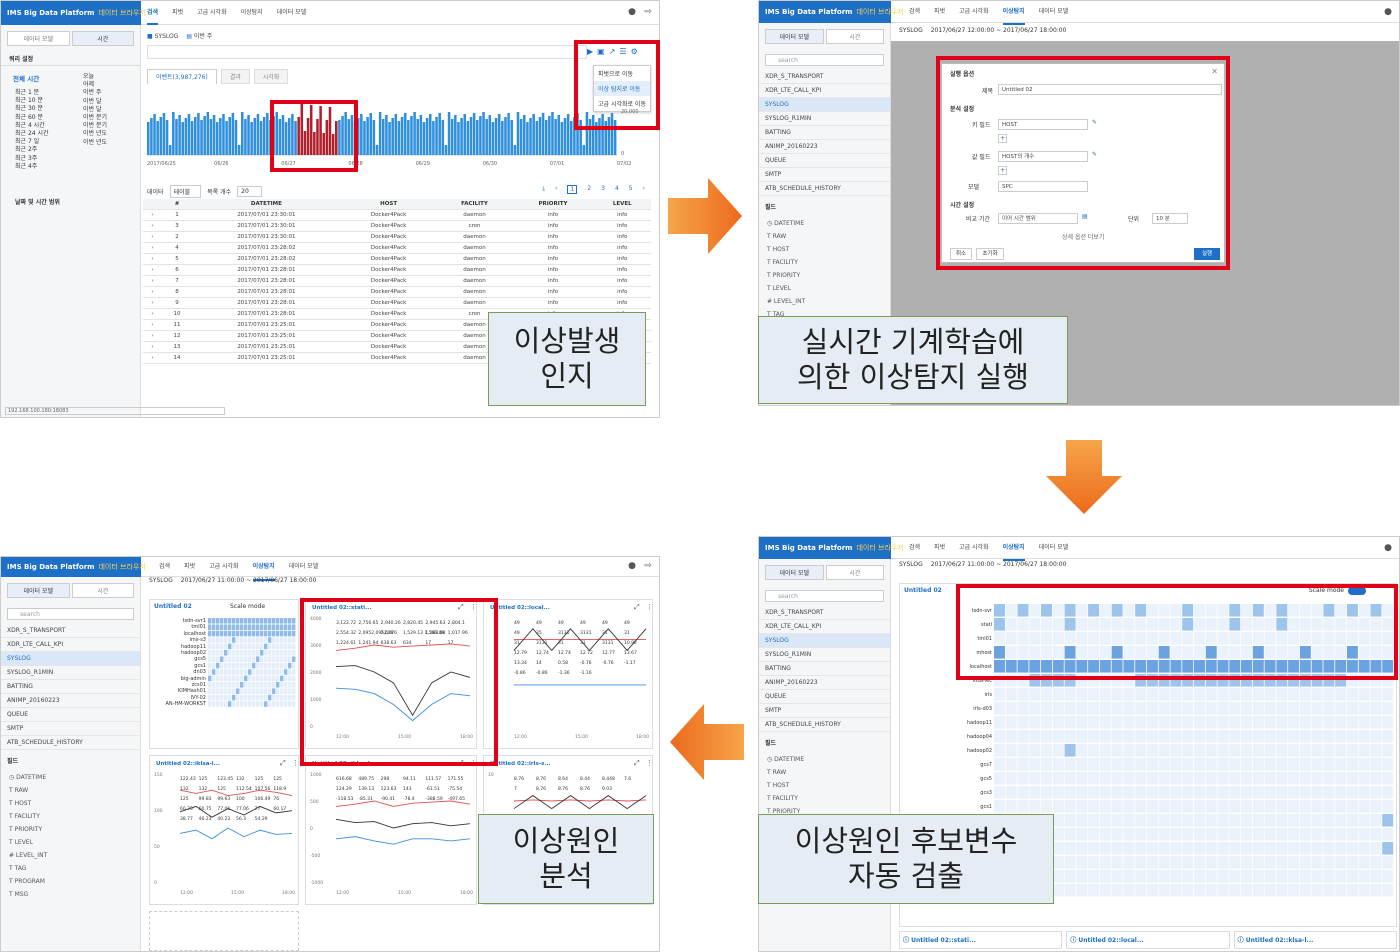 This screenshot has width=1400, height=952. I want to click on page-number: 4, so click(617, 189).